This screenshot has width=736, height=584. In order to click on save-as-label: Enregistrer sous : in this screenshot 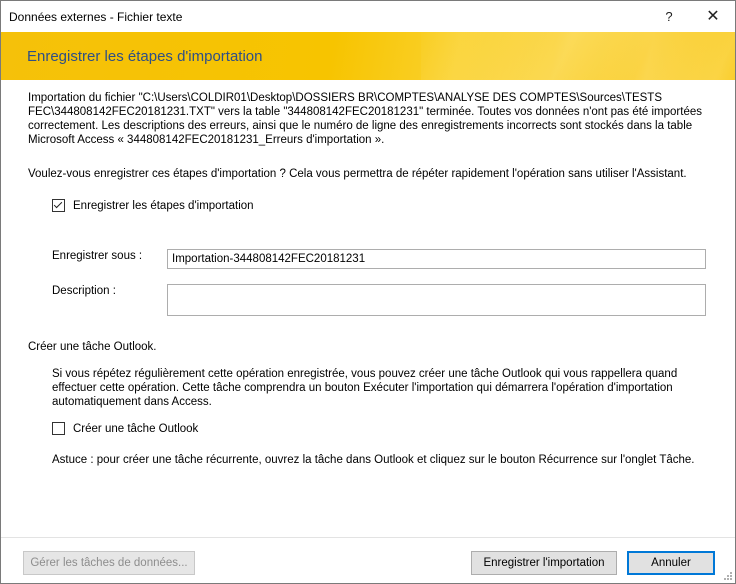, I will do `click(97, 256)`.